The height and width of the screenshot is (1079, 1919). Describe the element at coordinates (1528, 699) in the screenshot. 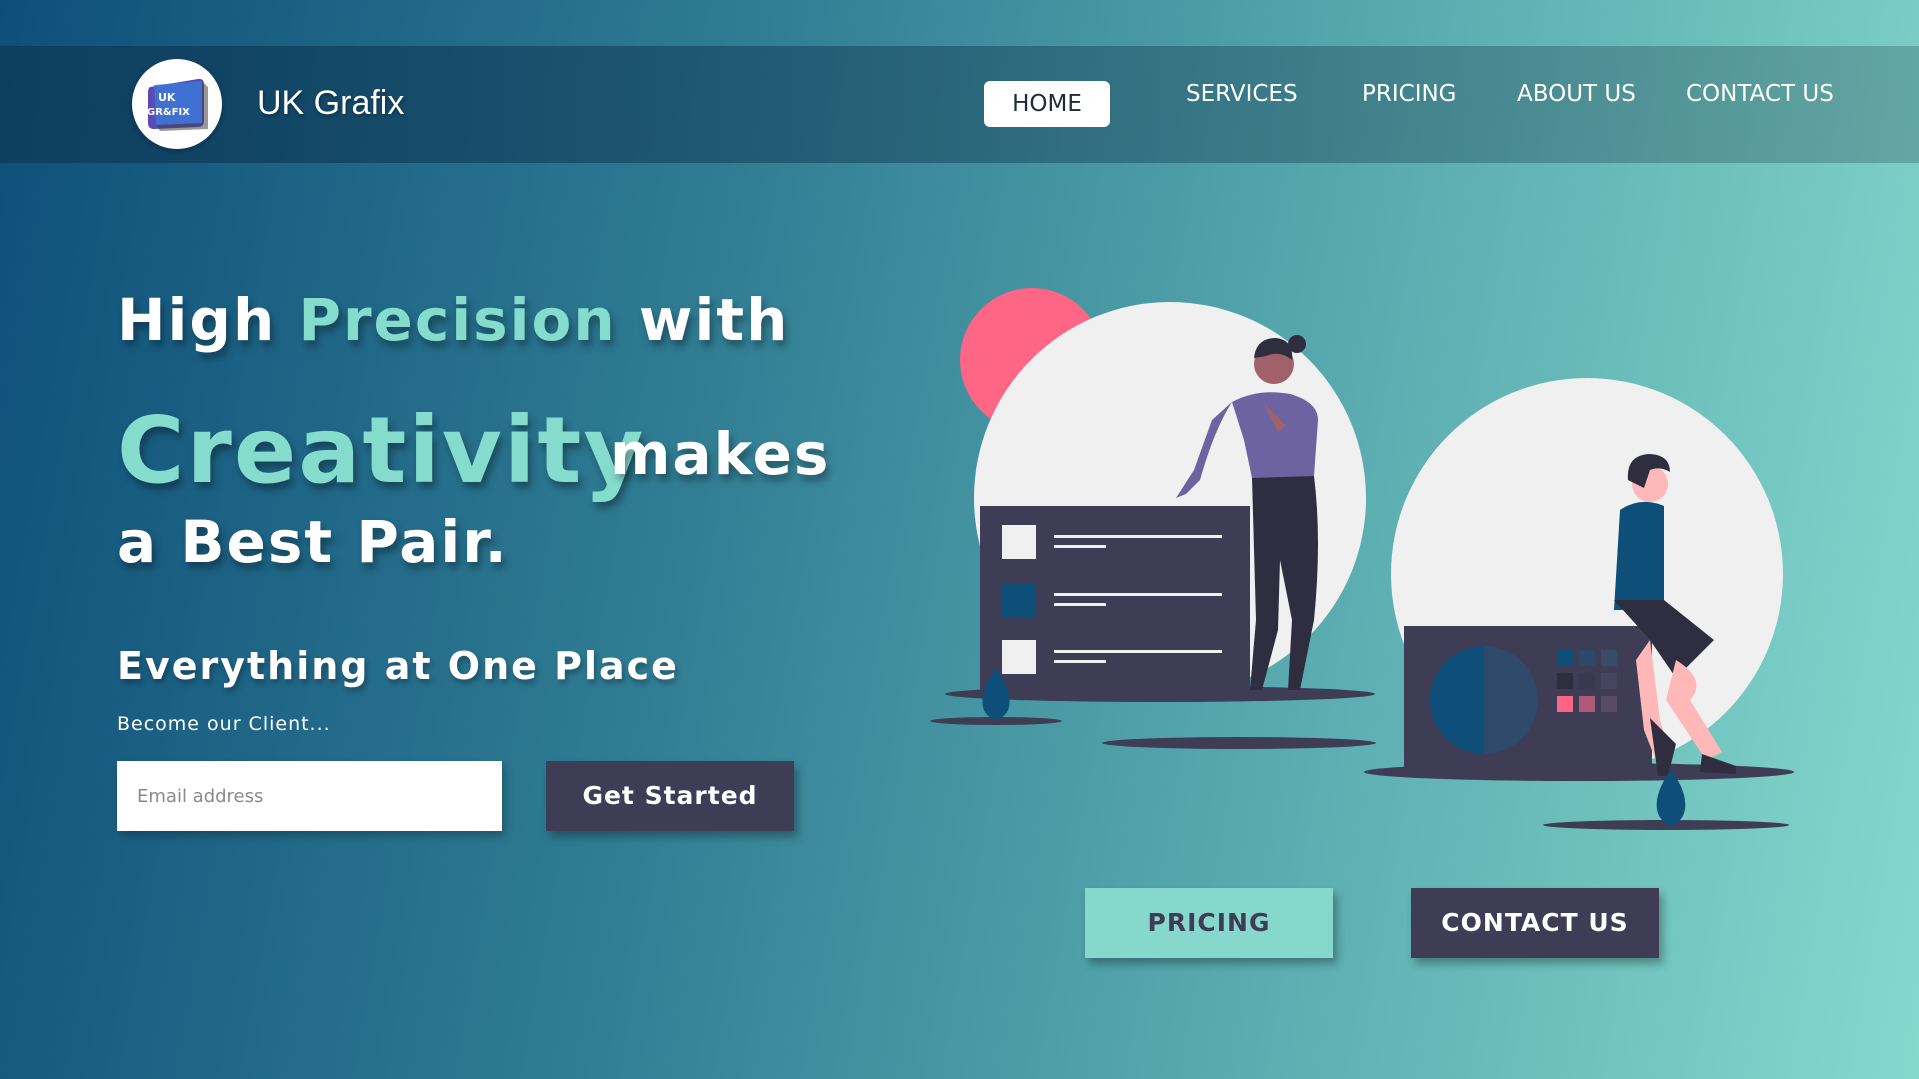

I see `chart-board` at that location.